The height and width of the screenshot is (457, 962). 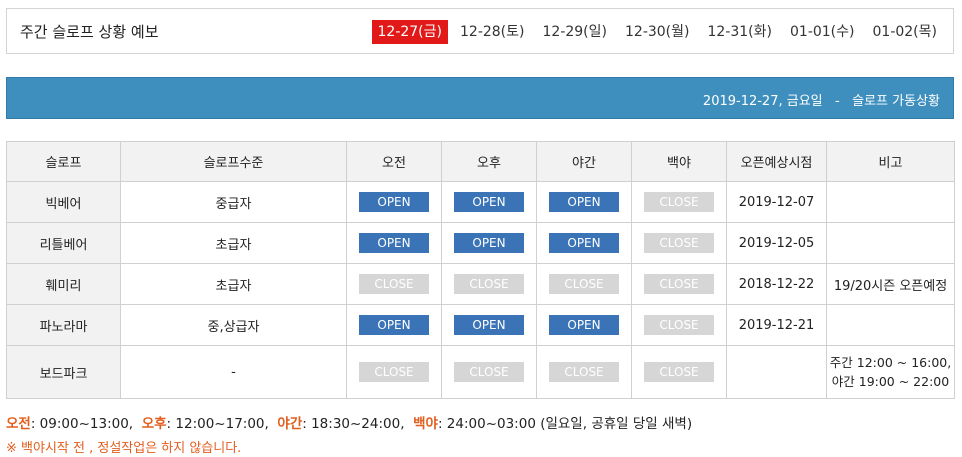 What do you see at coordinates (63, 161) in the screenshot?
I see `header-slope: 슬로프` at bounding box center [63, 161].